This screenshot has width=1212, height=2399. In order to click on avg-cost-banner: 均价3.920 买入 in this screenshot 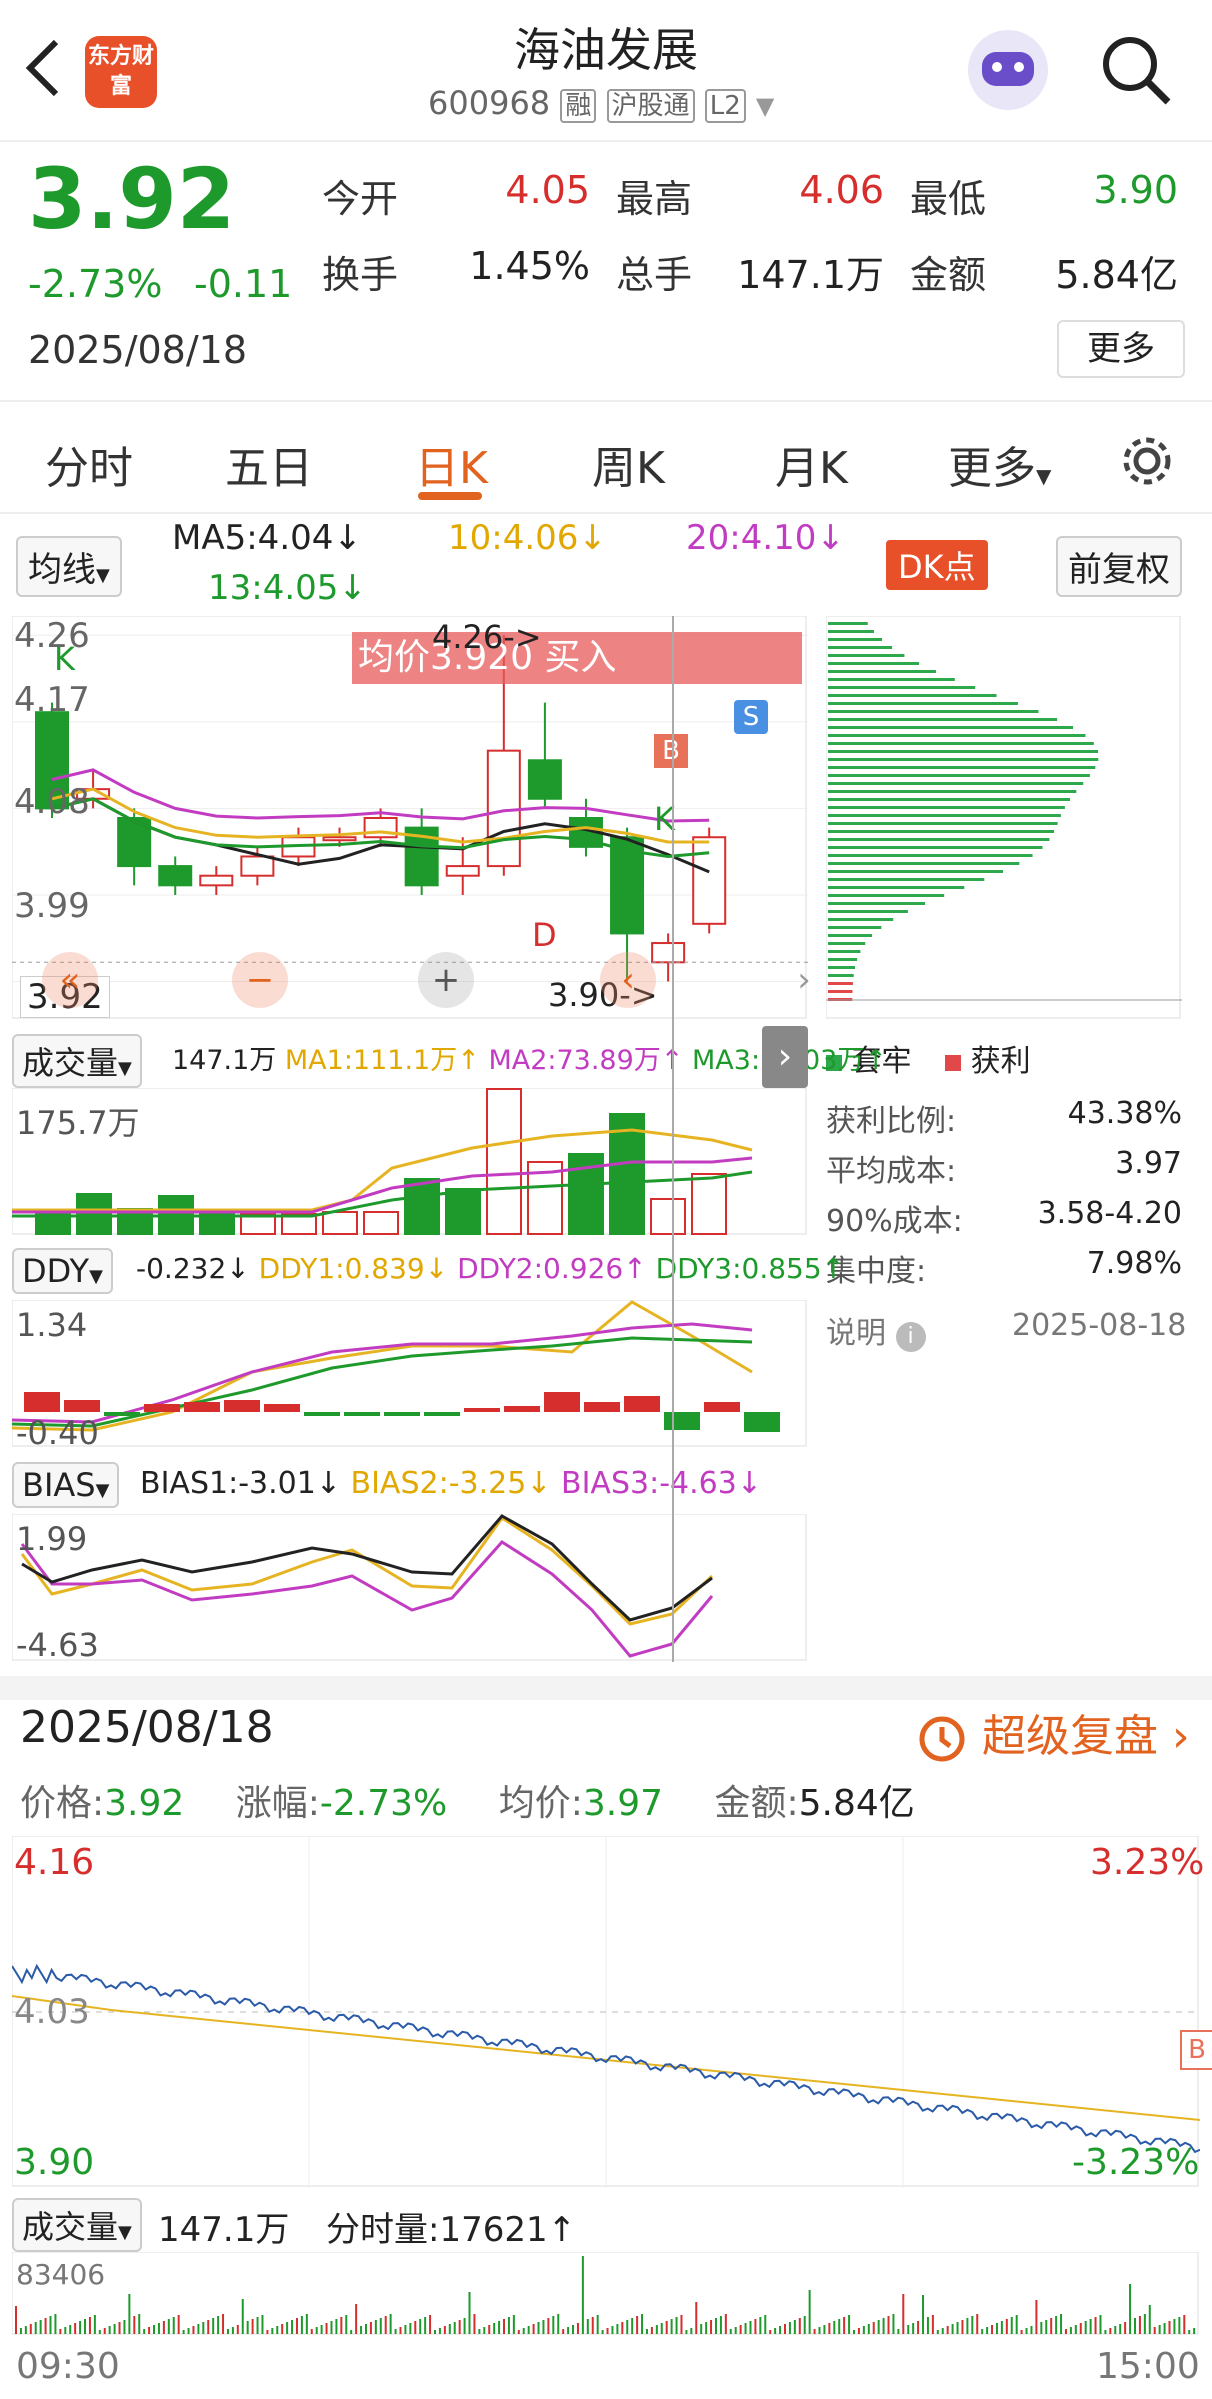, I will do `click(577, 658)`.